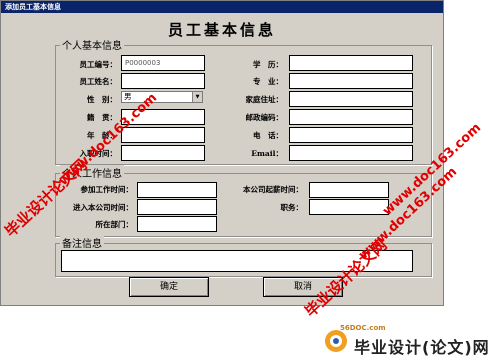 This screenshot has height=360, width=496. What do you see at coordinates (102, 99) in the screenshot?
I see `label-gender: 性 别：` at bounding box center [102, 99].